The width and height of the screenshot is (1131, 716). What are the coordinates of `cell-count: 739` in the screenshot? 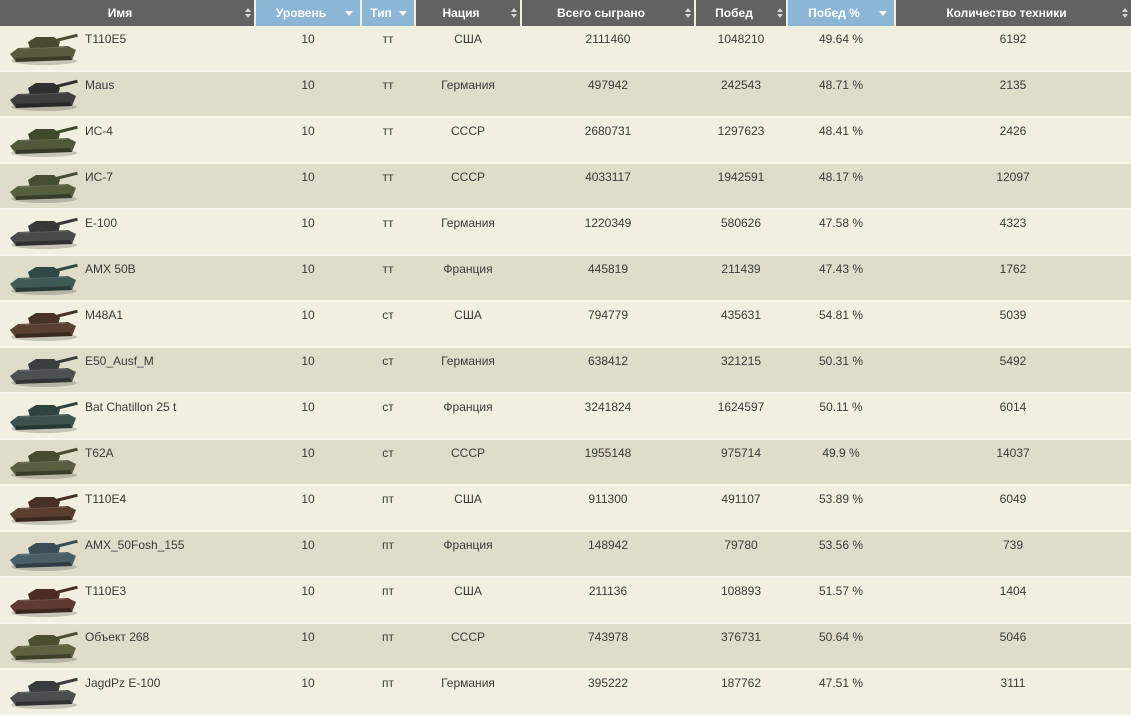 It's located at (1013, 554).